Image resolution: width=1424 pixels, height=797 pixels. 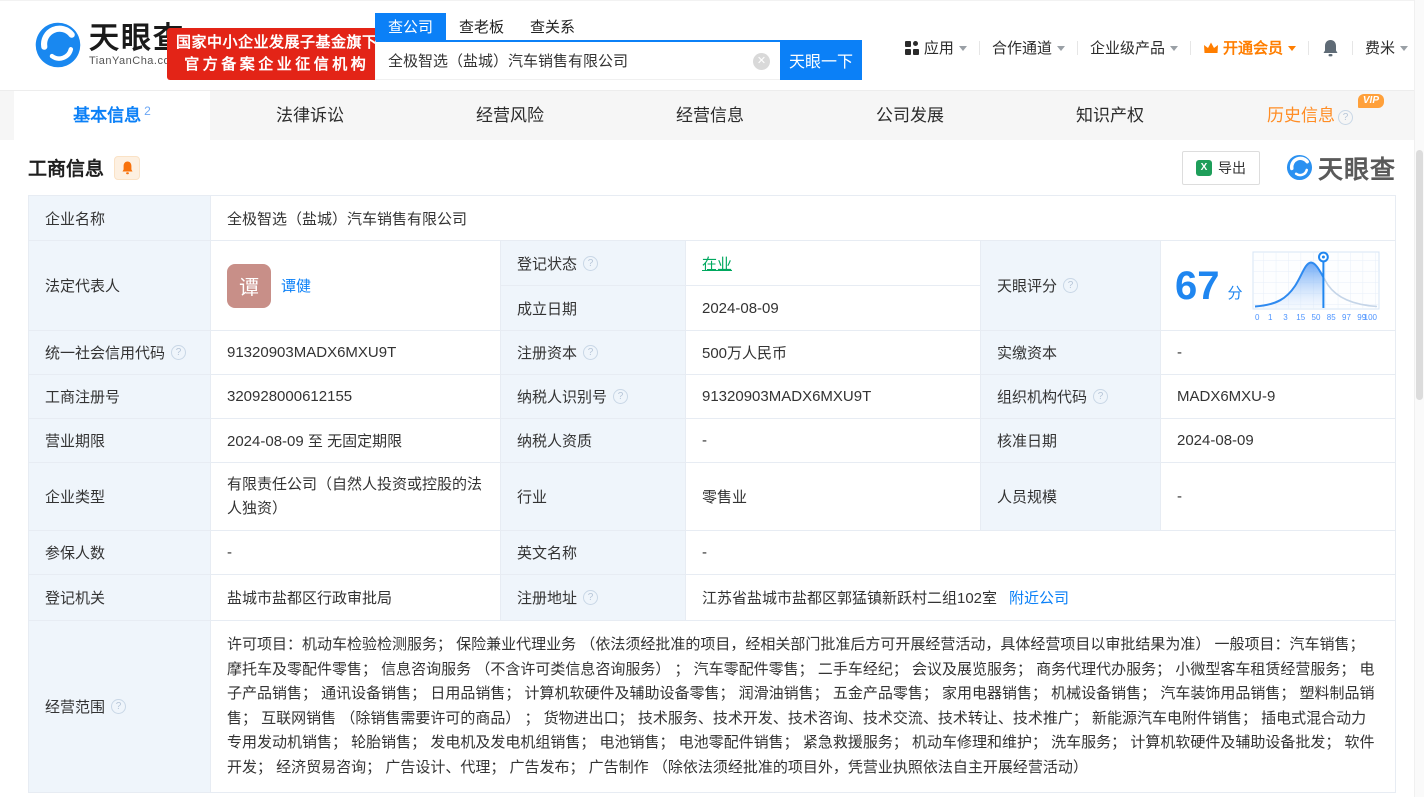 What do you see at coordinates (356, 397) in the screenshot?
I see `reg-number-value: 320928000612155` at bounding box center [356, 397].